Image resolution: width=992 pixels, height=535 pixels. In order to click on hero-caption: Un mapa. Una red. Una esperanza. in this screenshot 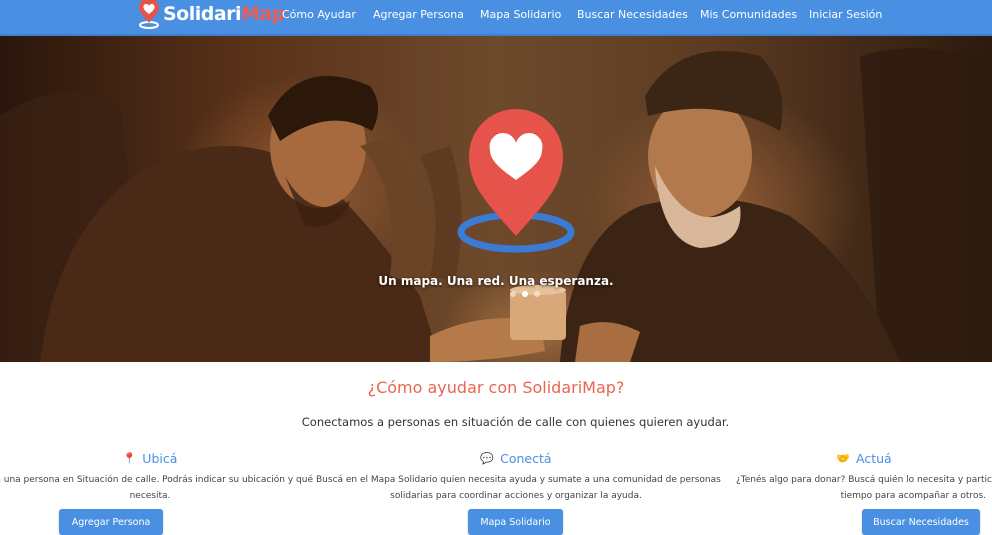, I will do `click(496, 281)`.